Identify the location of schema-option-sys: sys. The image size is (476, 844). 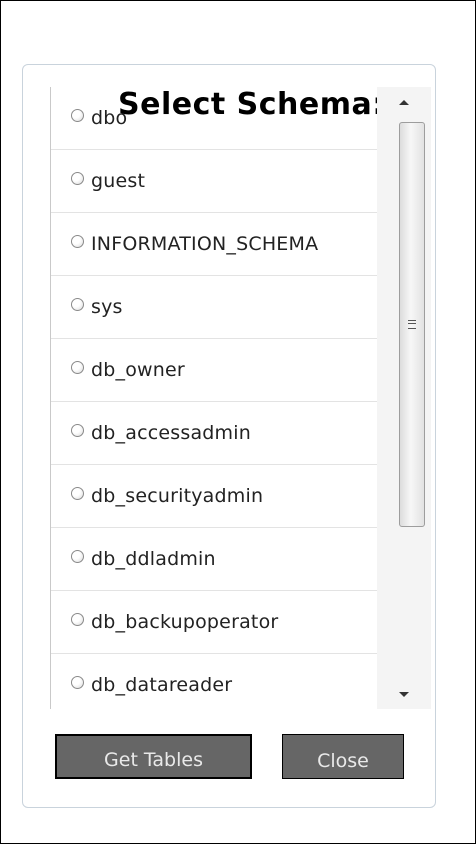
(214, 307).